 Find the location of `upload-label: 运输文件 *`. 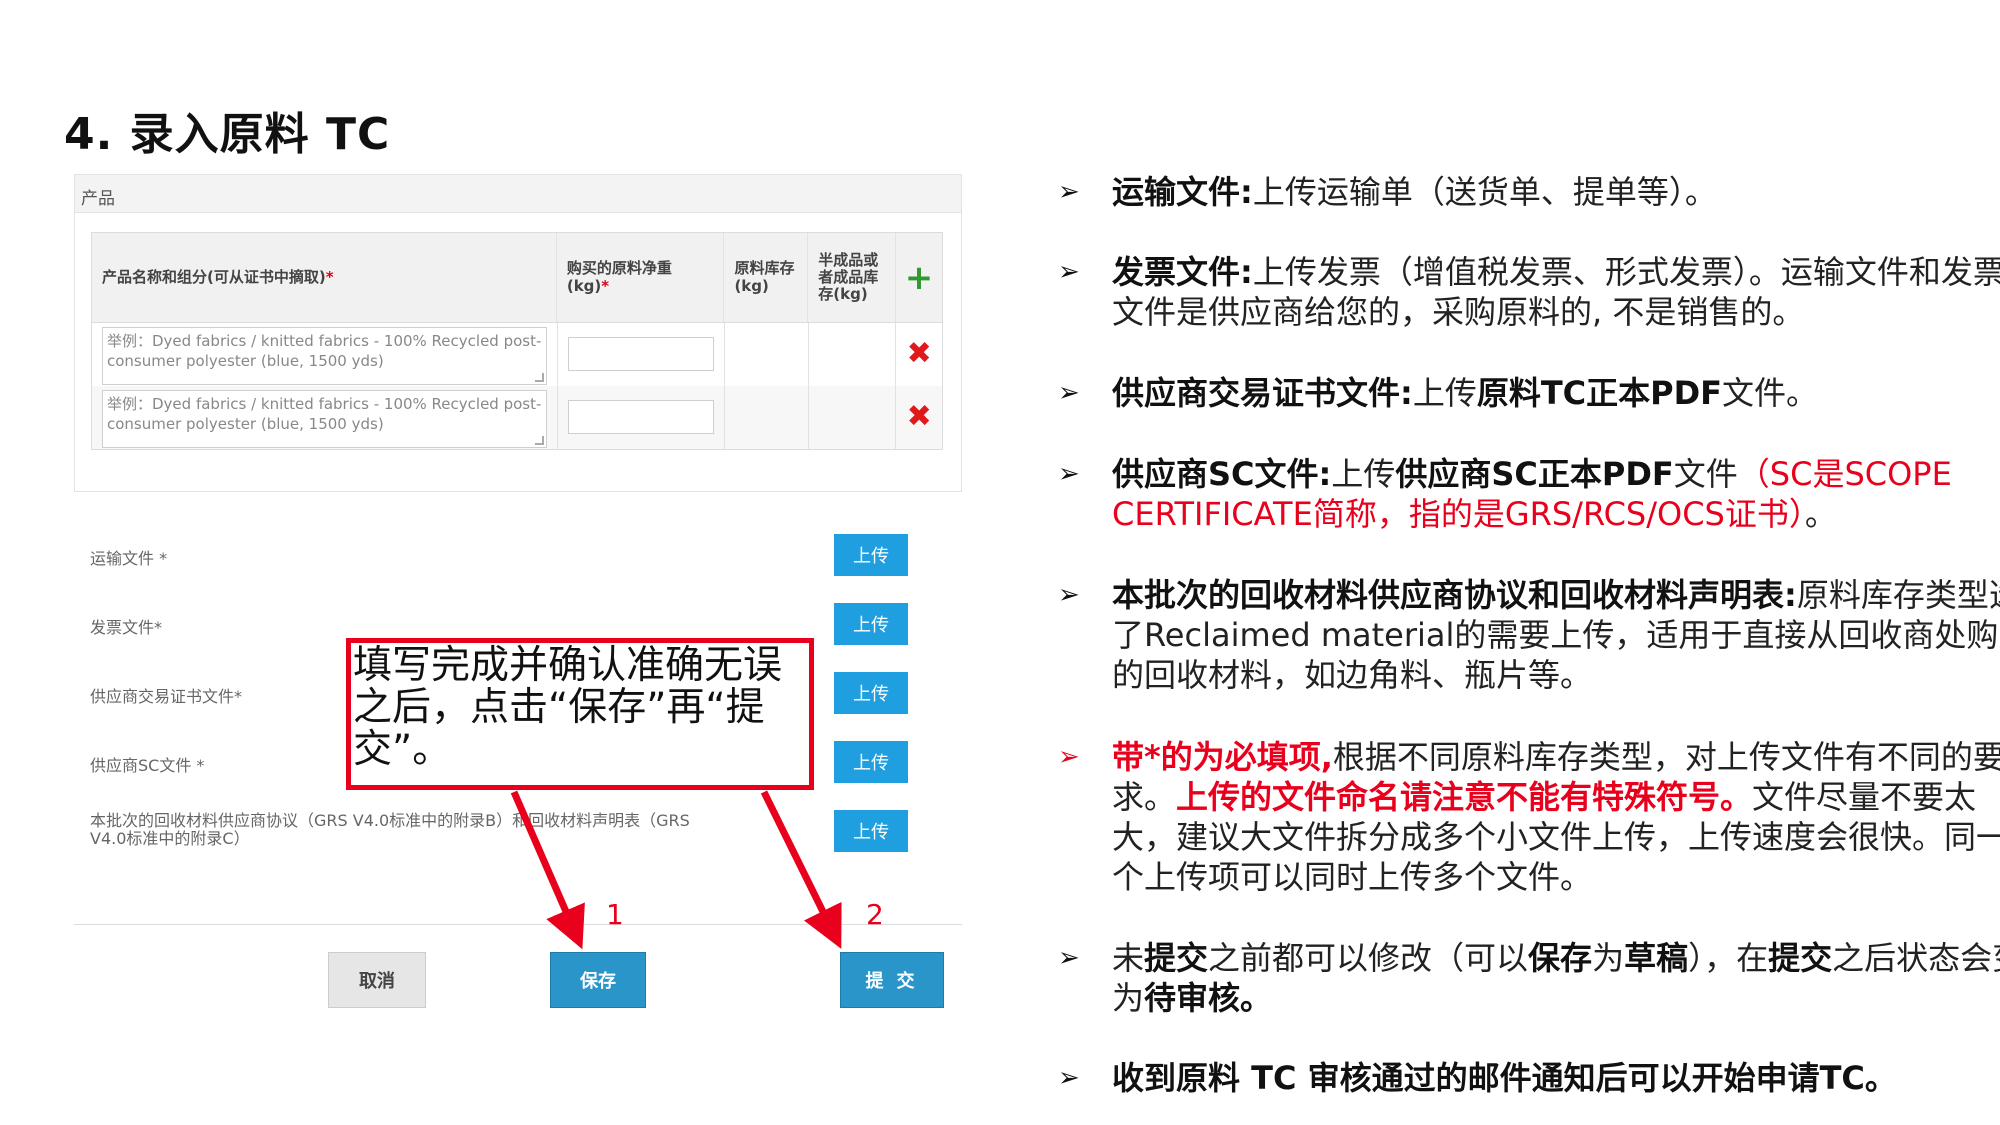

upload-label: 运输文件 * is located at coordinates (129, 558).